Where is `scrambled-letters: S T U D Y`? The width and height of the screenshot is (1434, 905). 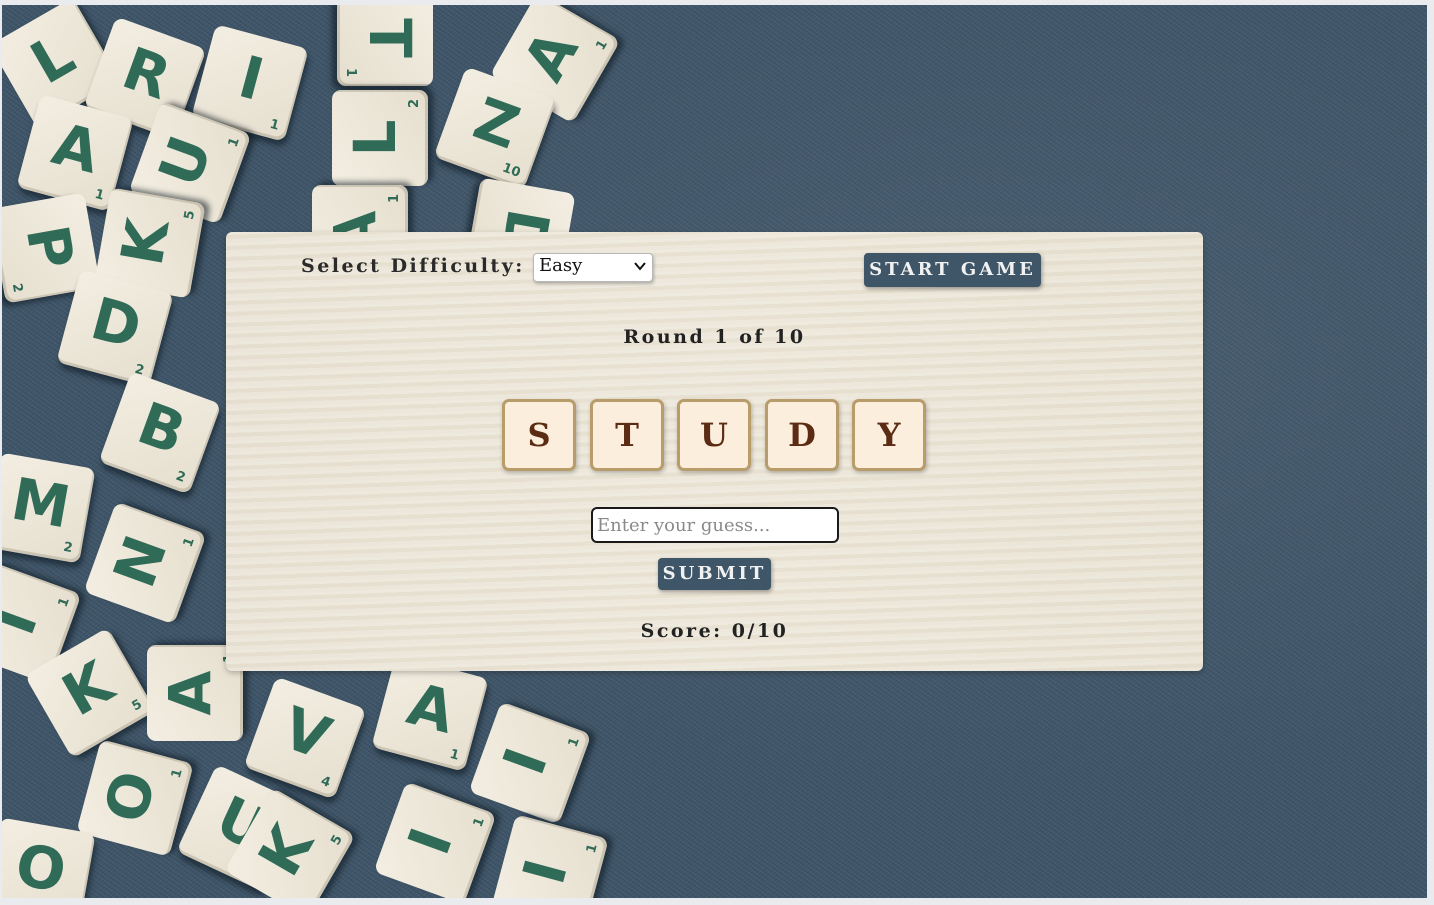 scrambled-letters: S T U D Y is located at coordinates (717, 437).